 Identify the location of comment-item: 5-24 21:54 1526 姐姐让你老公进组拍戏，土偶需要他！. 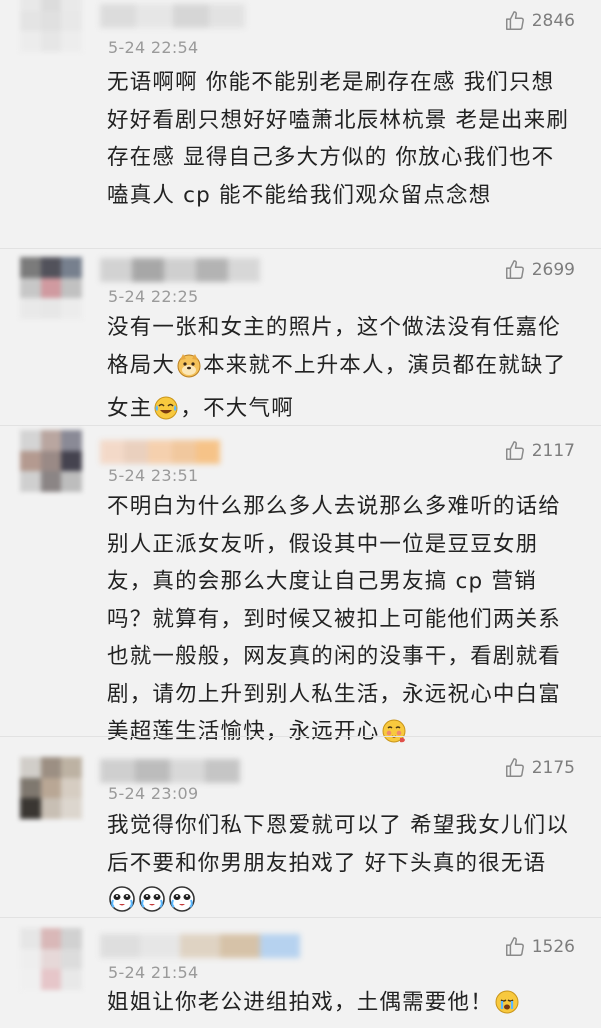
(300, 966).